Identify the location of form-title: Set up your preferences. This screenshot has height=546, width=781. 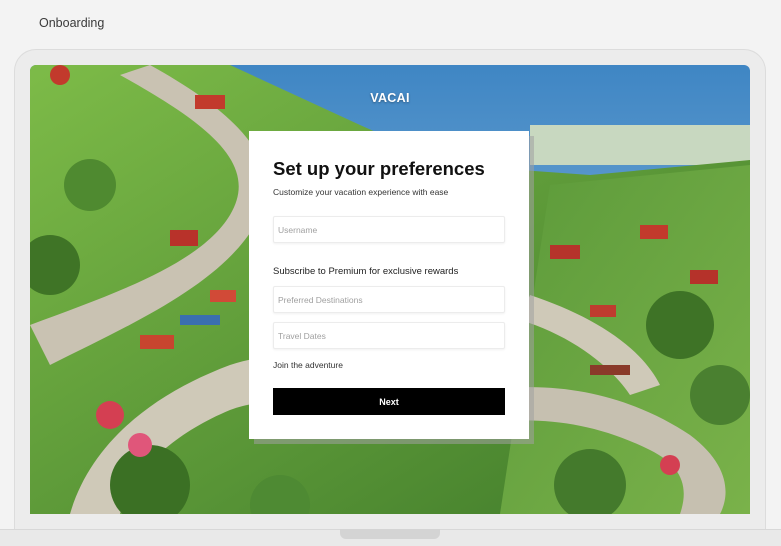
(379, 168).